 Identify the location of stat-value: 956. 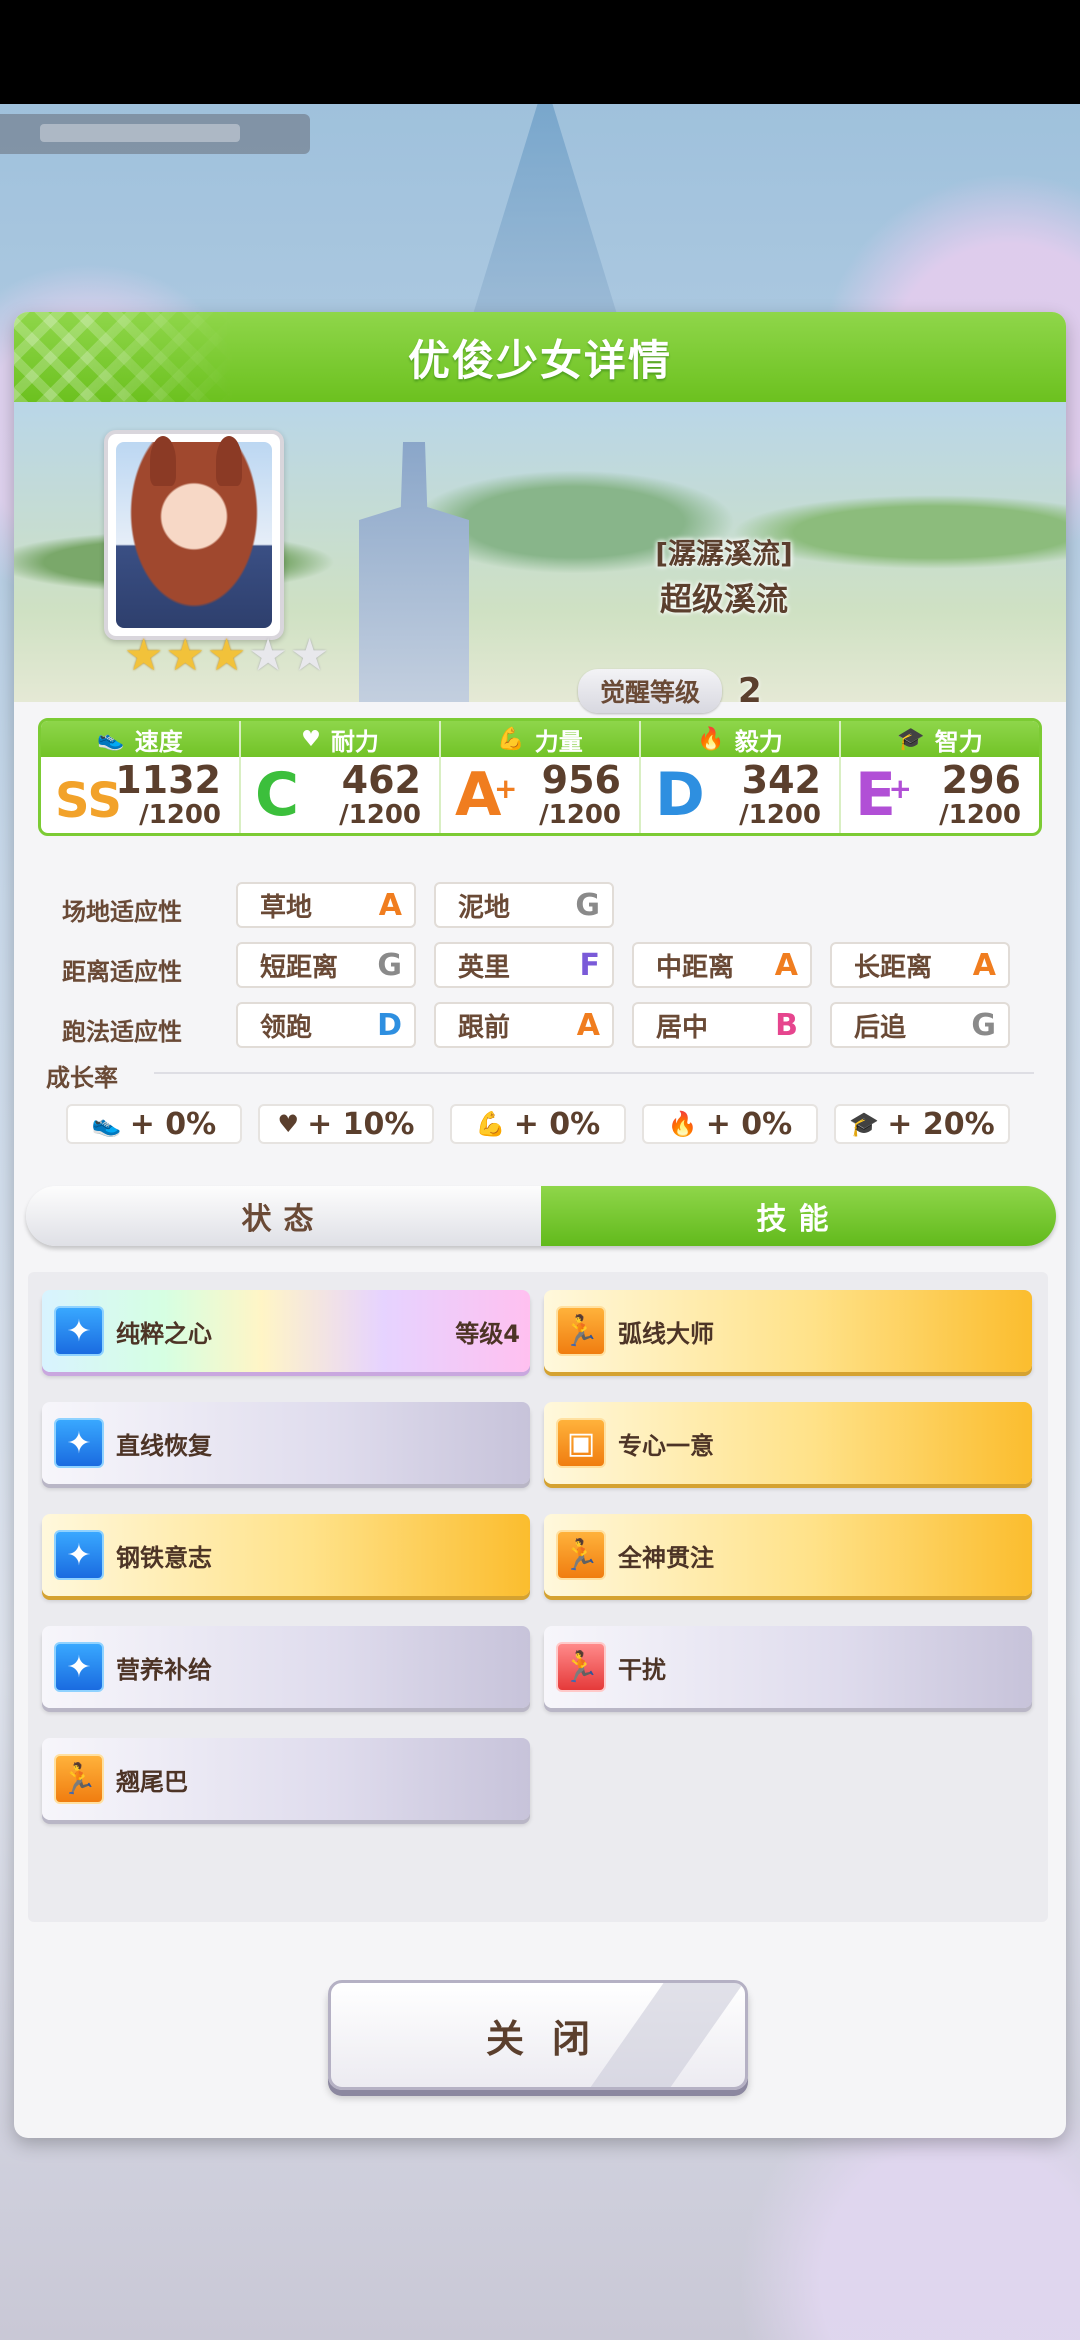
(581, 780).